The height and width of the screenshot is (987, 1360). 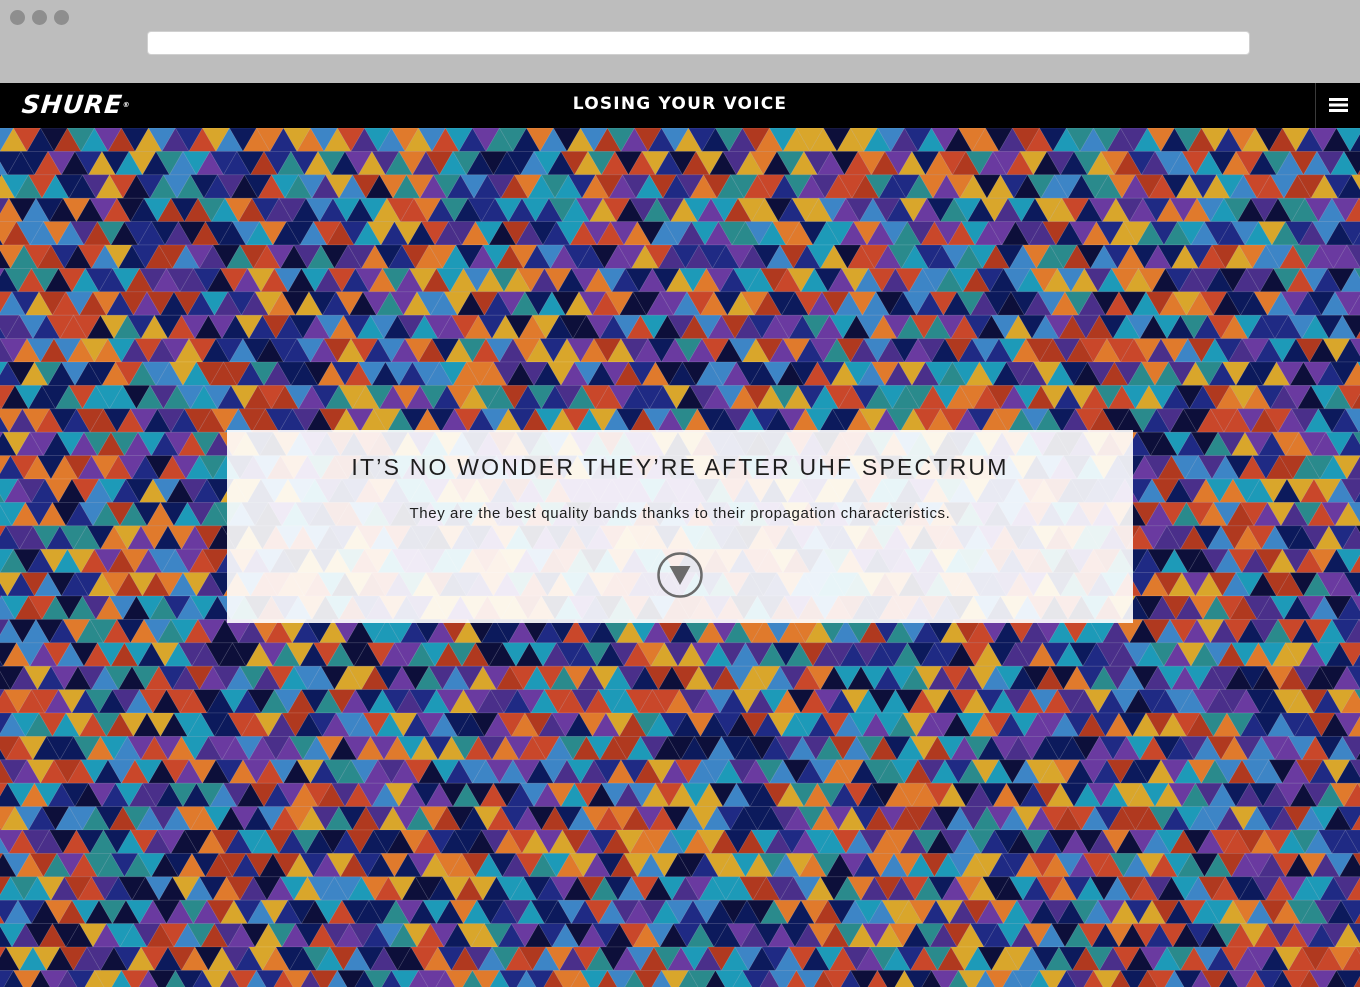 What do you see at coordinates (61, 17) in the screenshot?
I see `window-maximize-dot` at bounding box center [61, 17].